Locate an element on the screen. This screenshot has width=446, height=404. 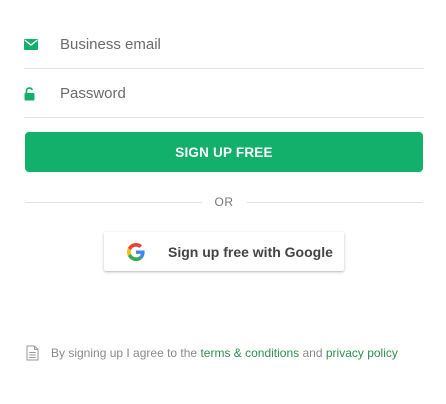
or-label: OR is located at coordinates (224, 202).